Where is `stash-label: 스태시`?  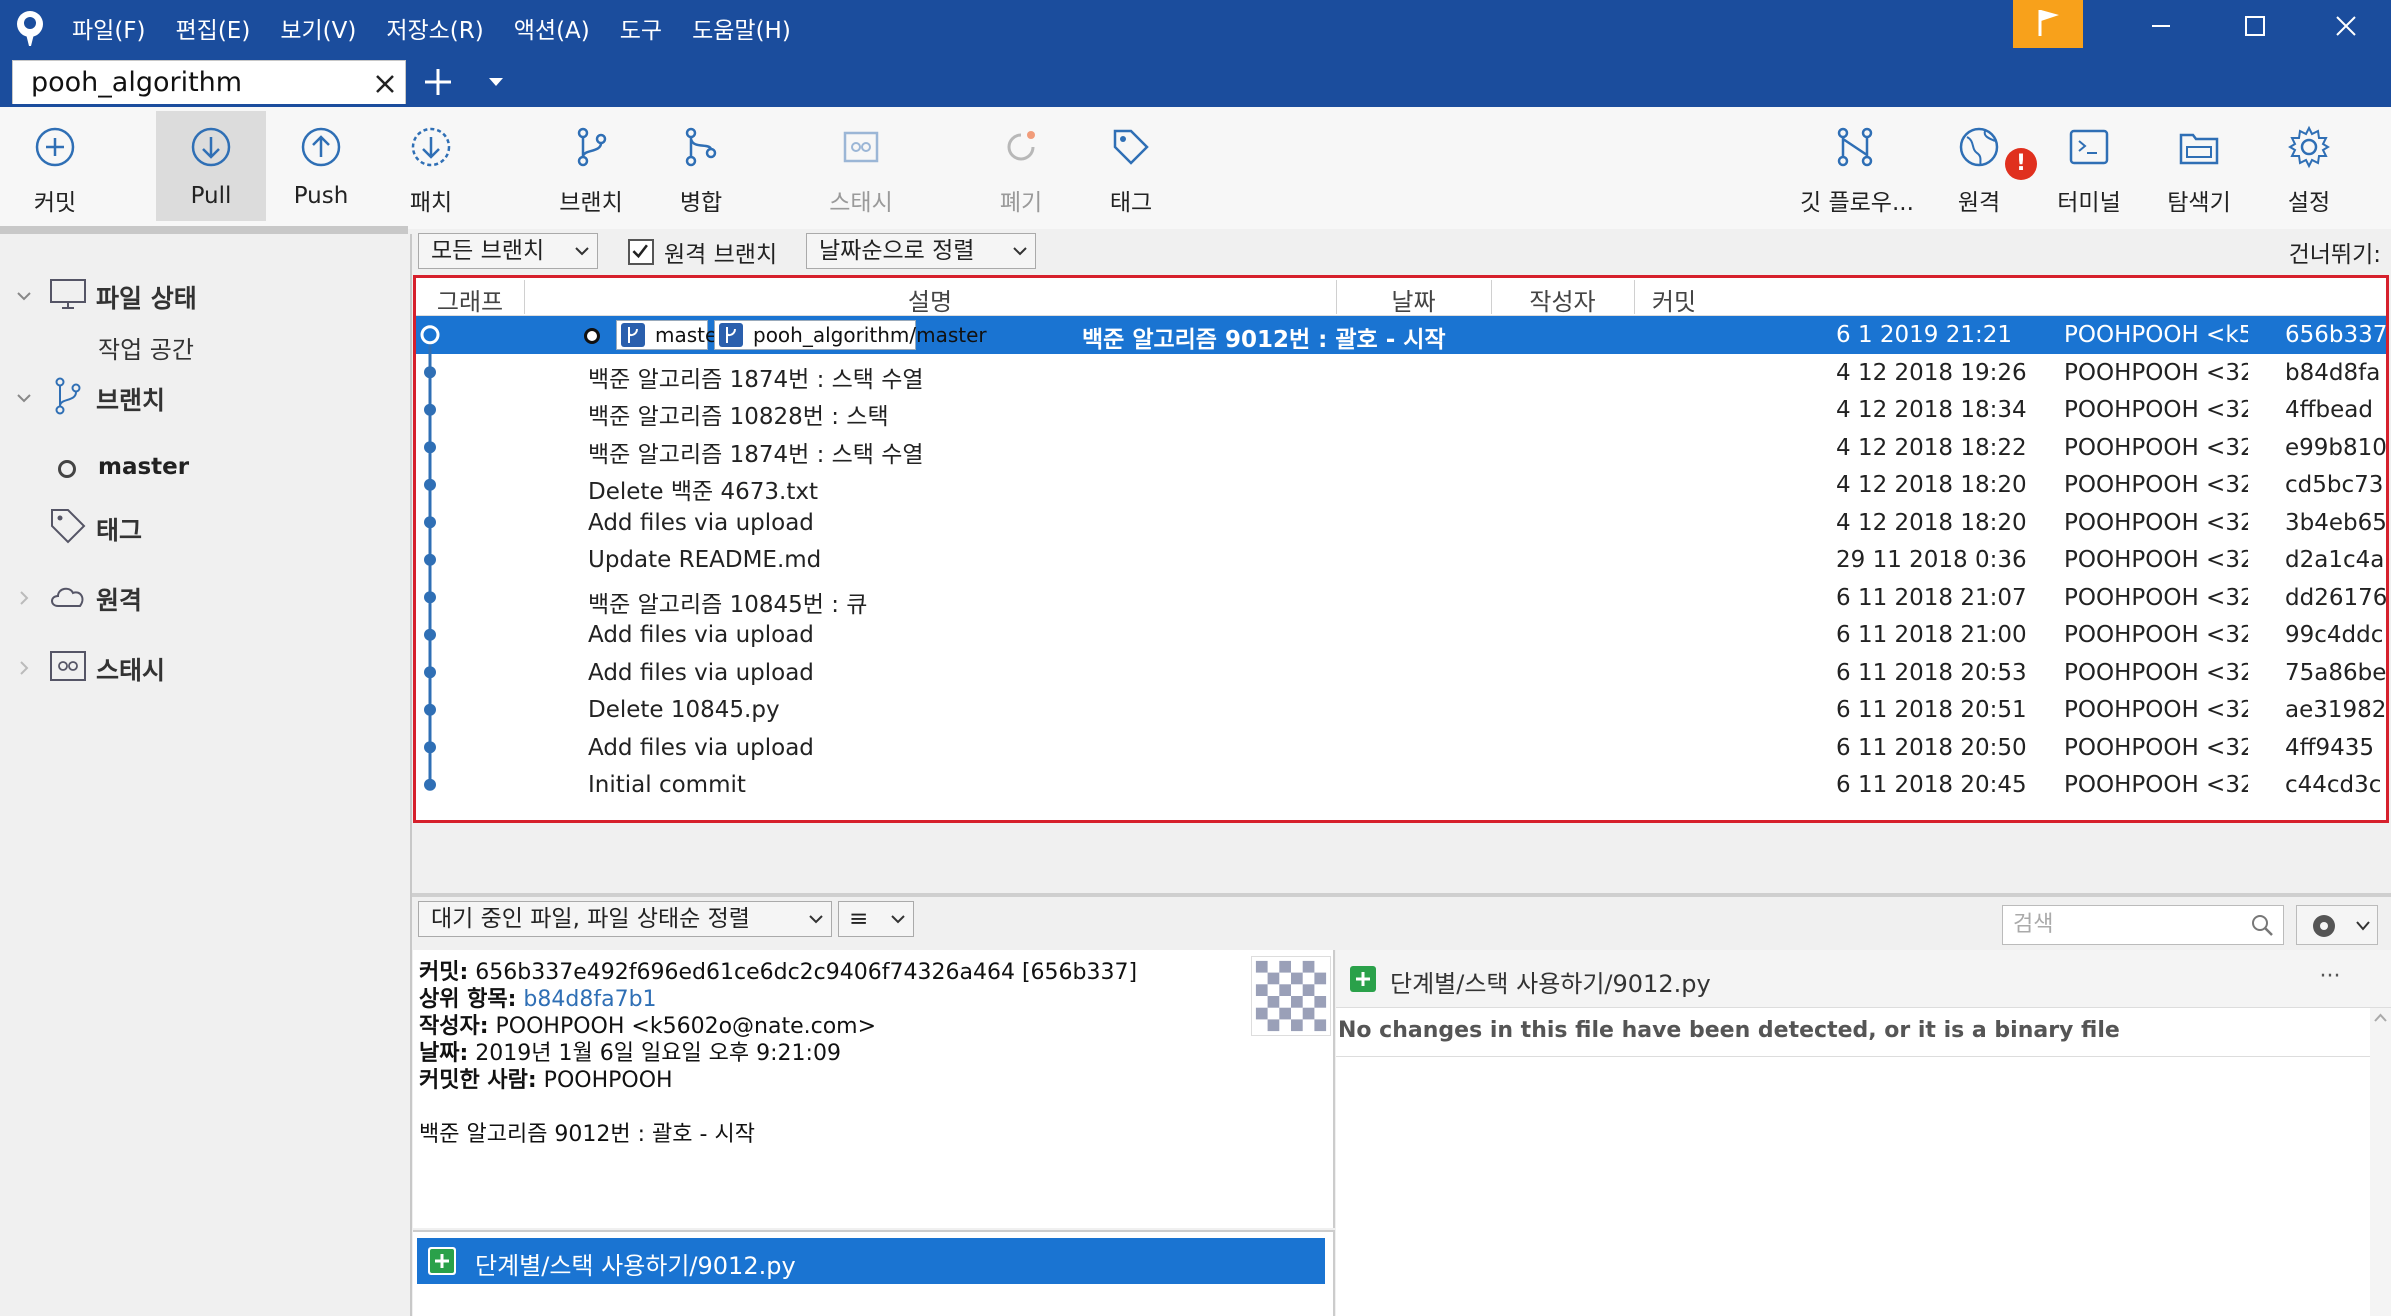
stash-label: 스태시 is located at coordinates (861, 203).